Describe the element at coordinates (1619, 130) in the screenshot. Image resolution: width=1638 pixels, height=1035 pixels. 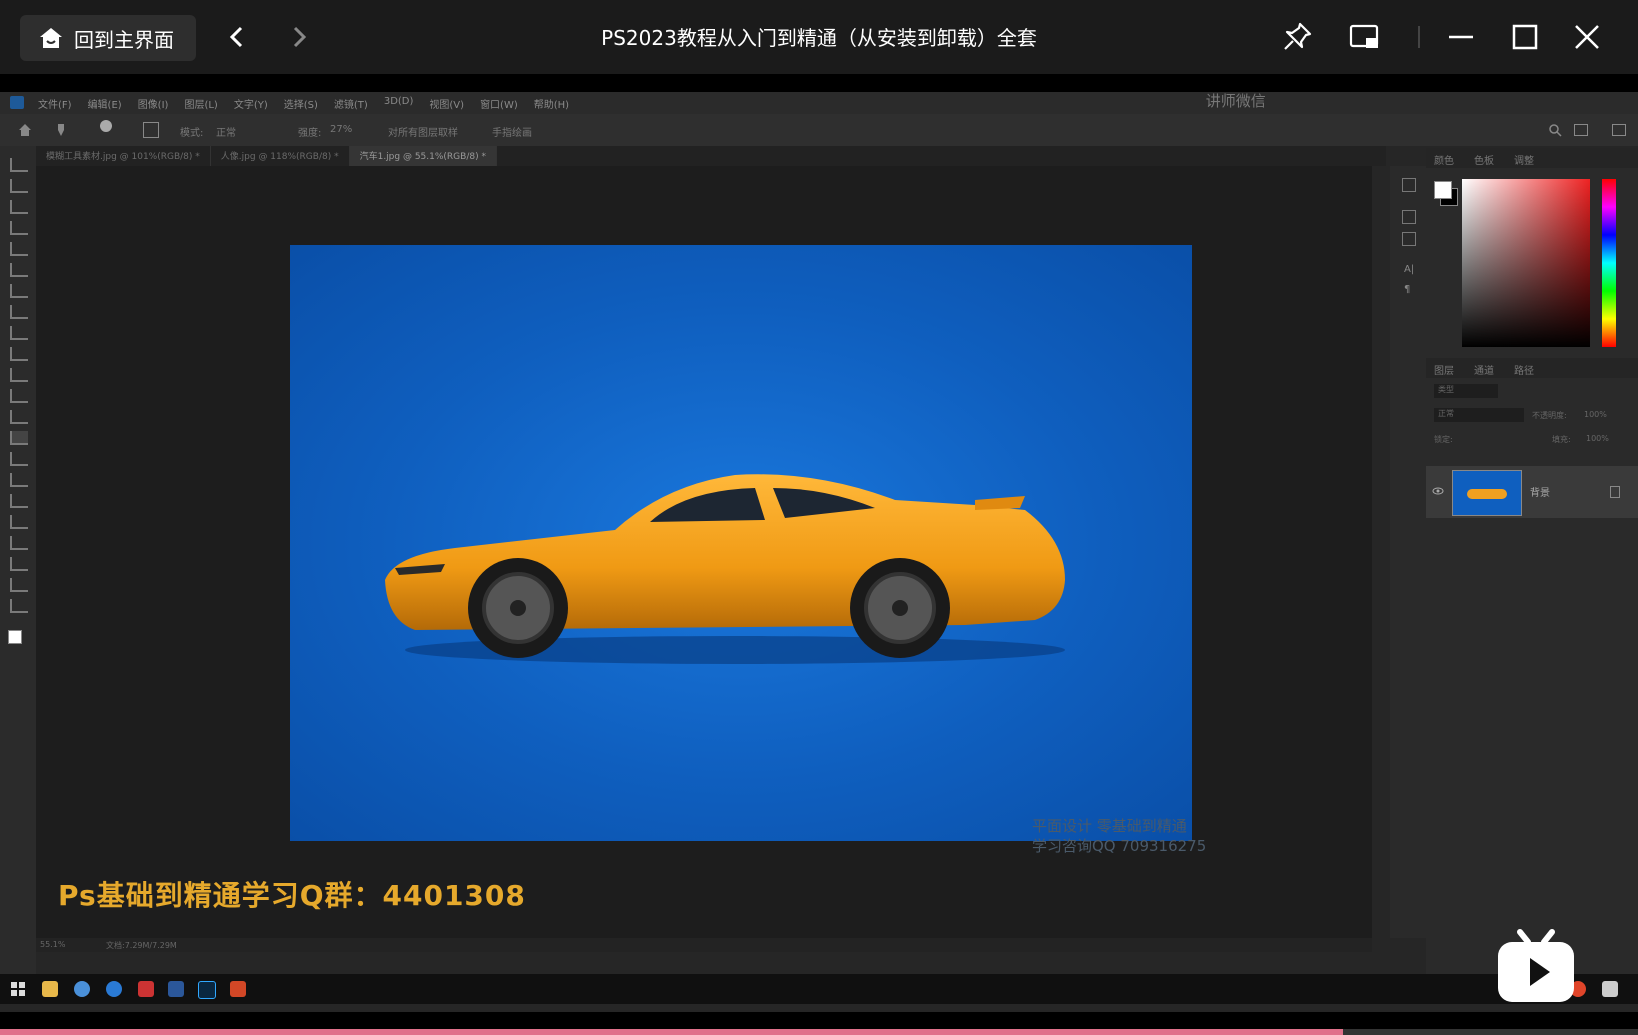
I see `share-icon` at that location.